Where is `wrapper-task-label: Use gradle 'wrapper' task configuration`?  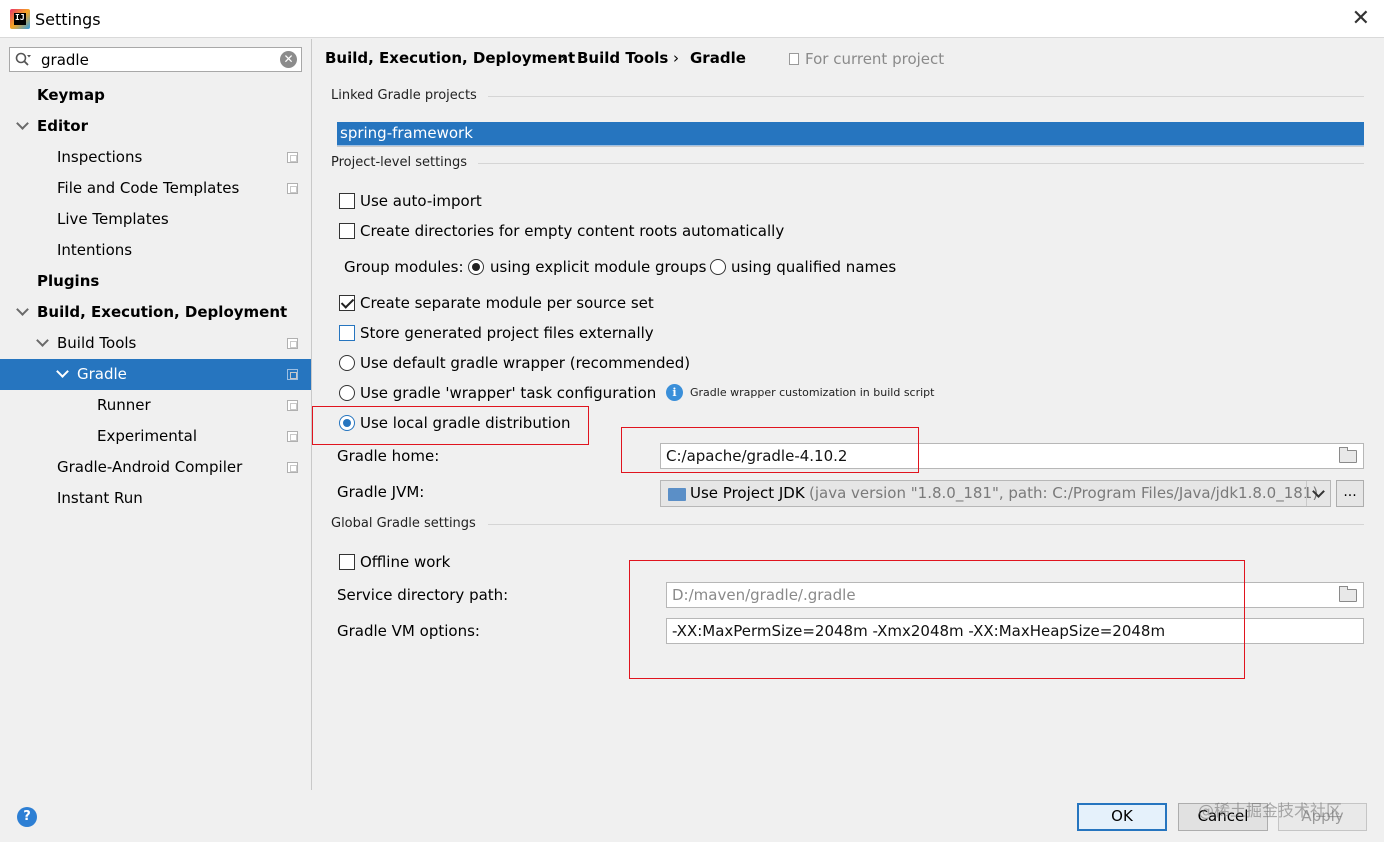 wrapper-task-label: Use gradle 'wrapper' task configuration is located at coordinates (508, 393).